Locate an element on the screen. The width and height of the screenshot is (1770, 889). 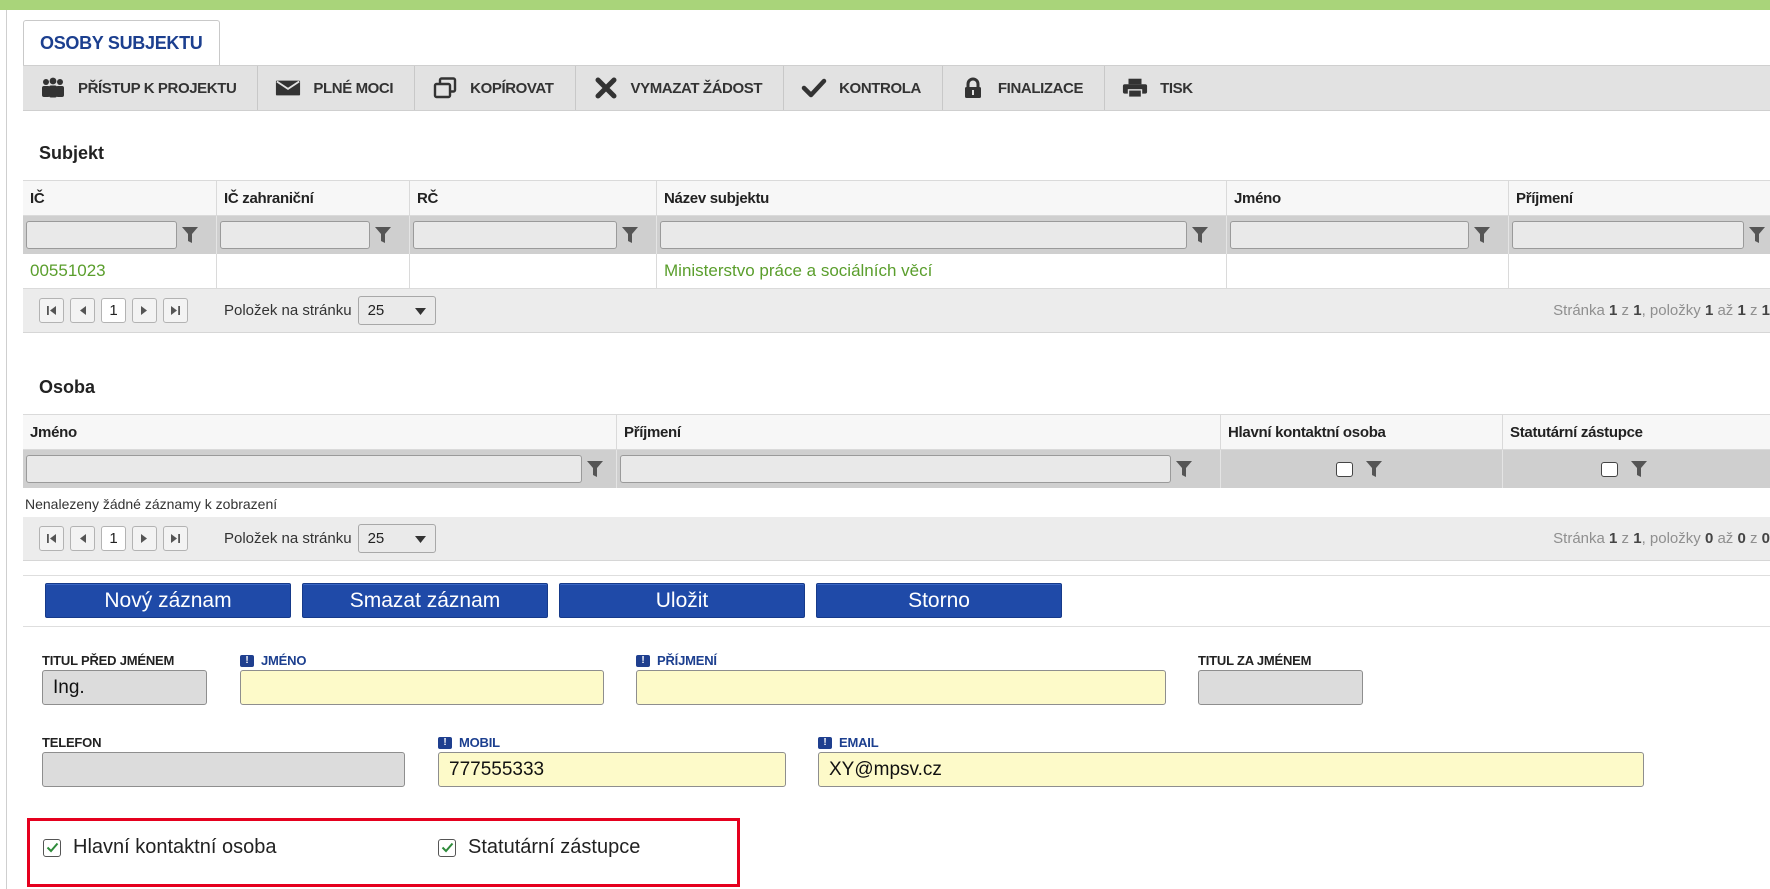
column-header-rc: RČ is located at coordinates (533, 198).